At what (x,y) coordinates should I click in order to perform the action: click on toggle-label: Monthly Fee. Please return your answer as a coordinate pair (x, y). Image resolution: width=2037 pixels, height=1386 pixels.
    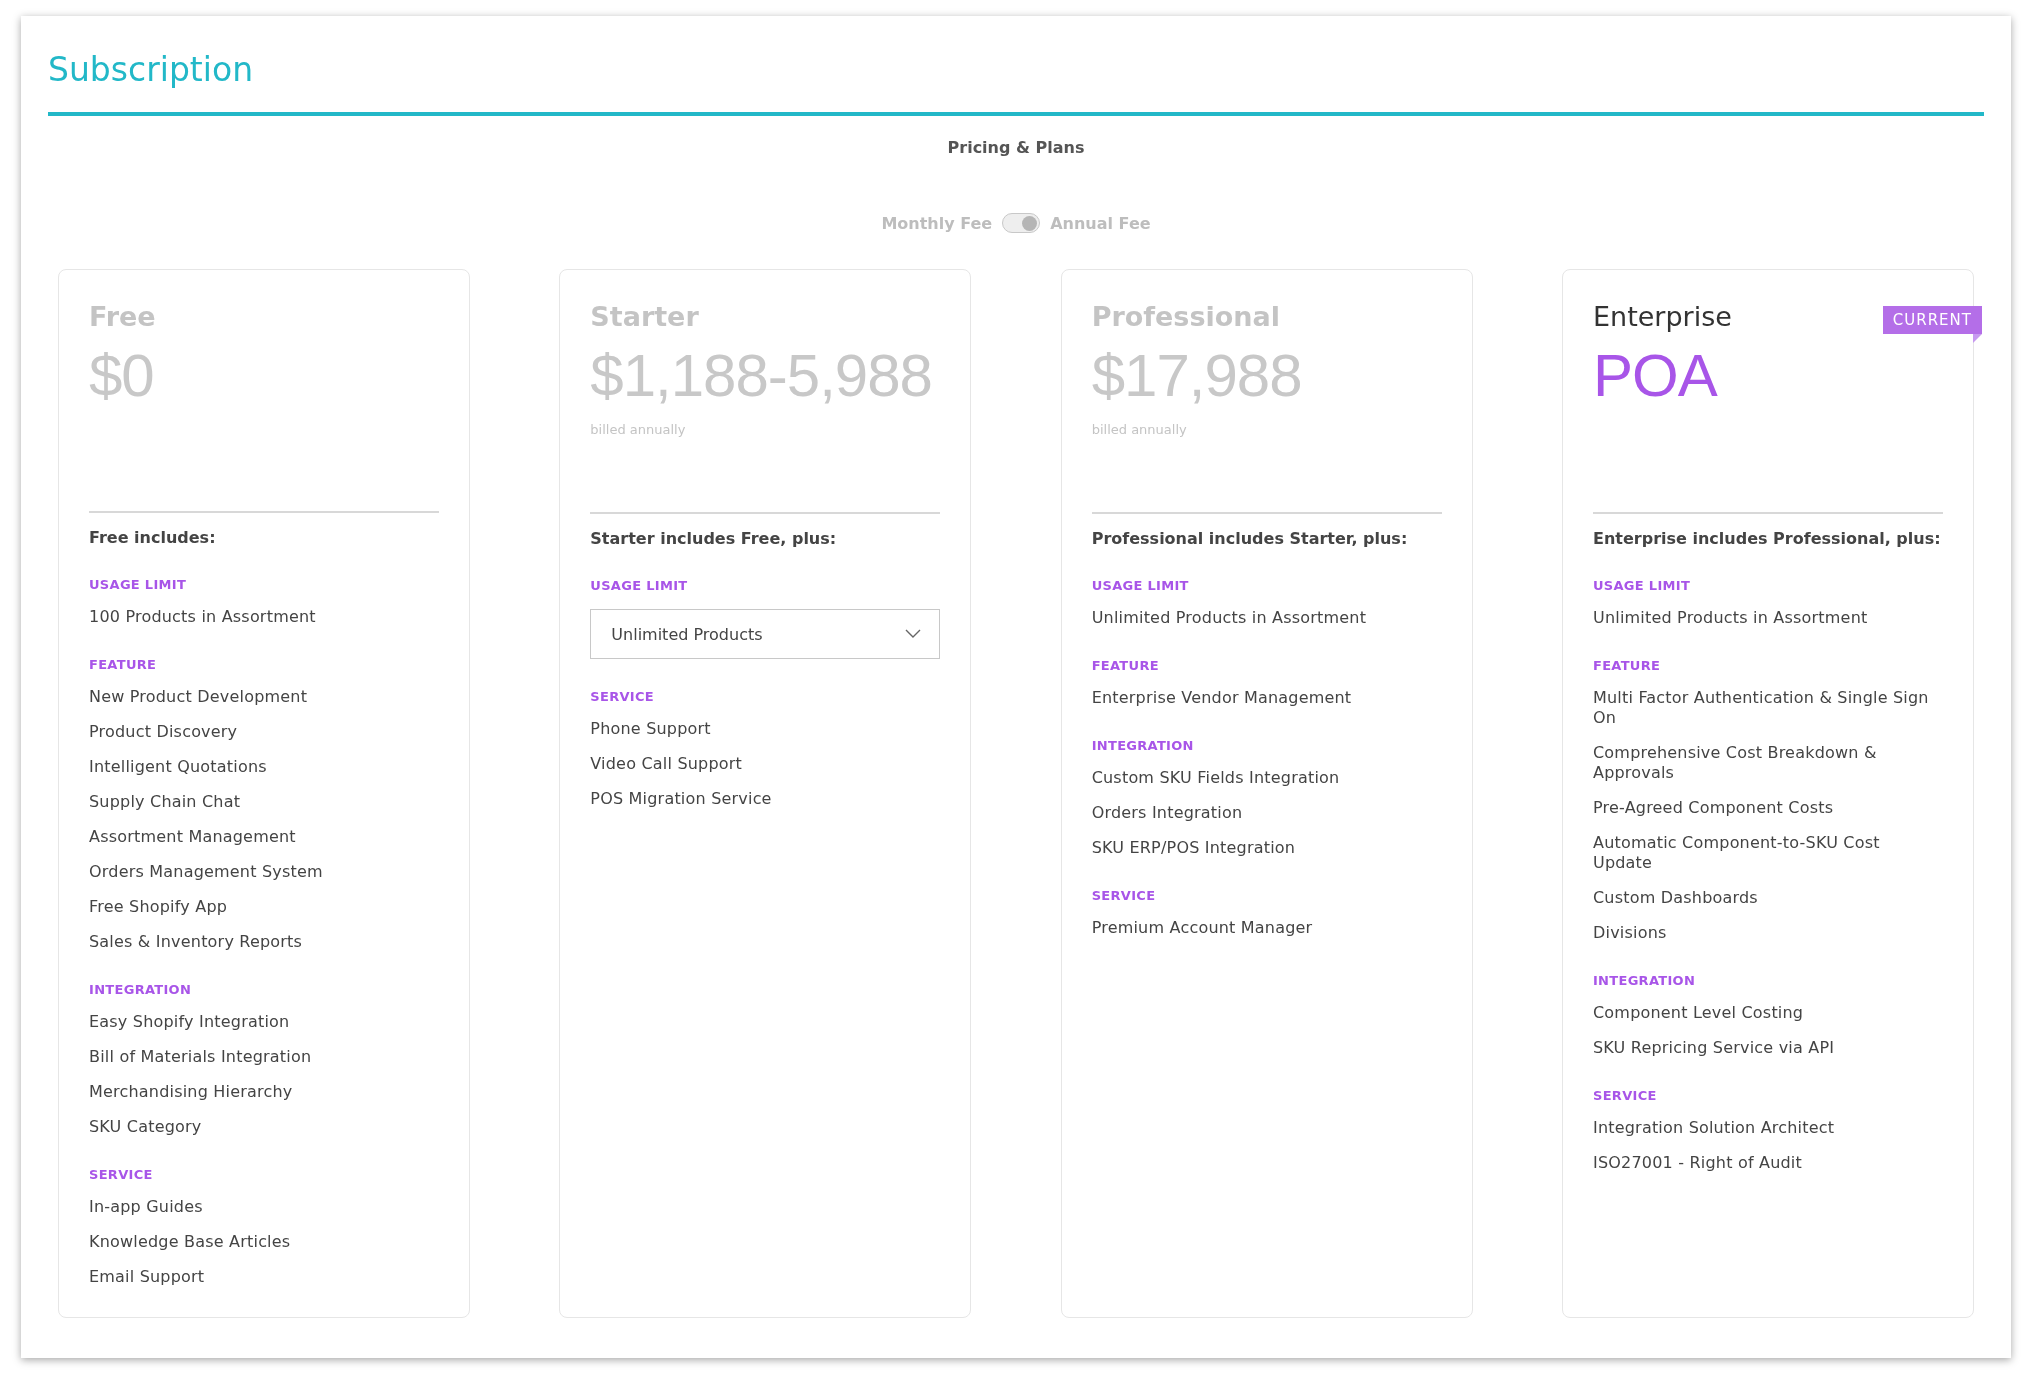
    Looking at the image, I should click on (937, 223).